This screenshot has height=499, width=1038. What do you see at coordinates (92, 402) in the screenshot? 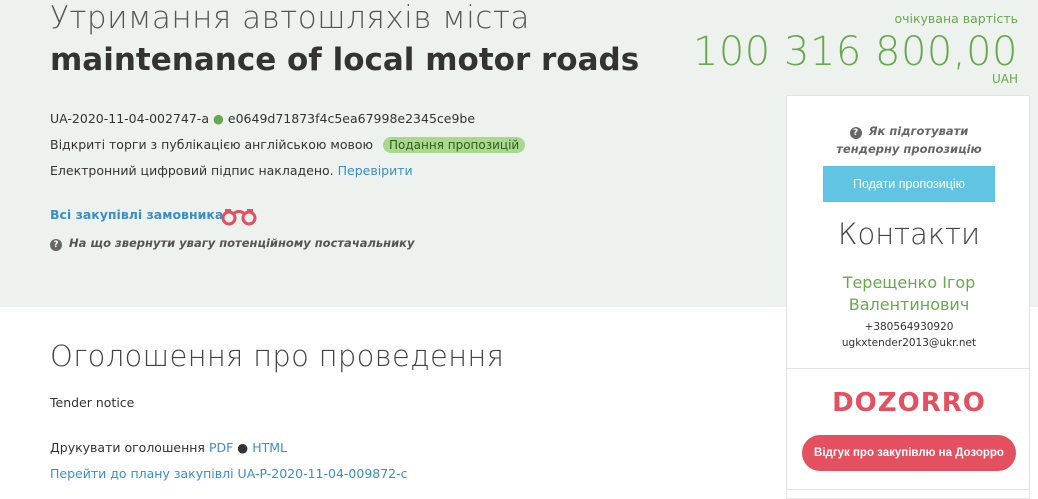
I see `tender-notice-text: Tender notice` at bounding box center [92, 402].